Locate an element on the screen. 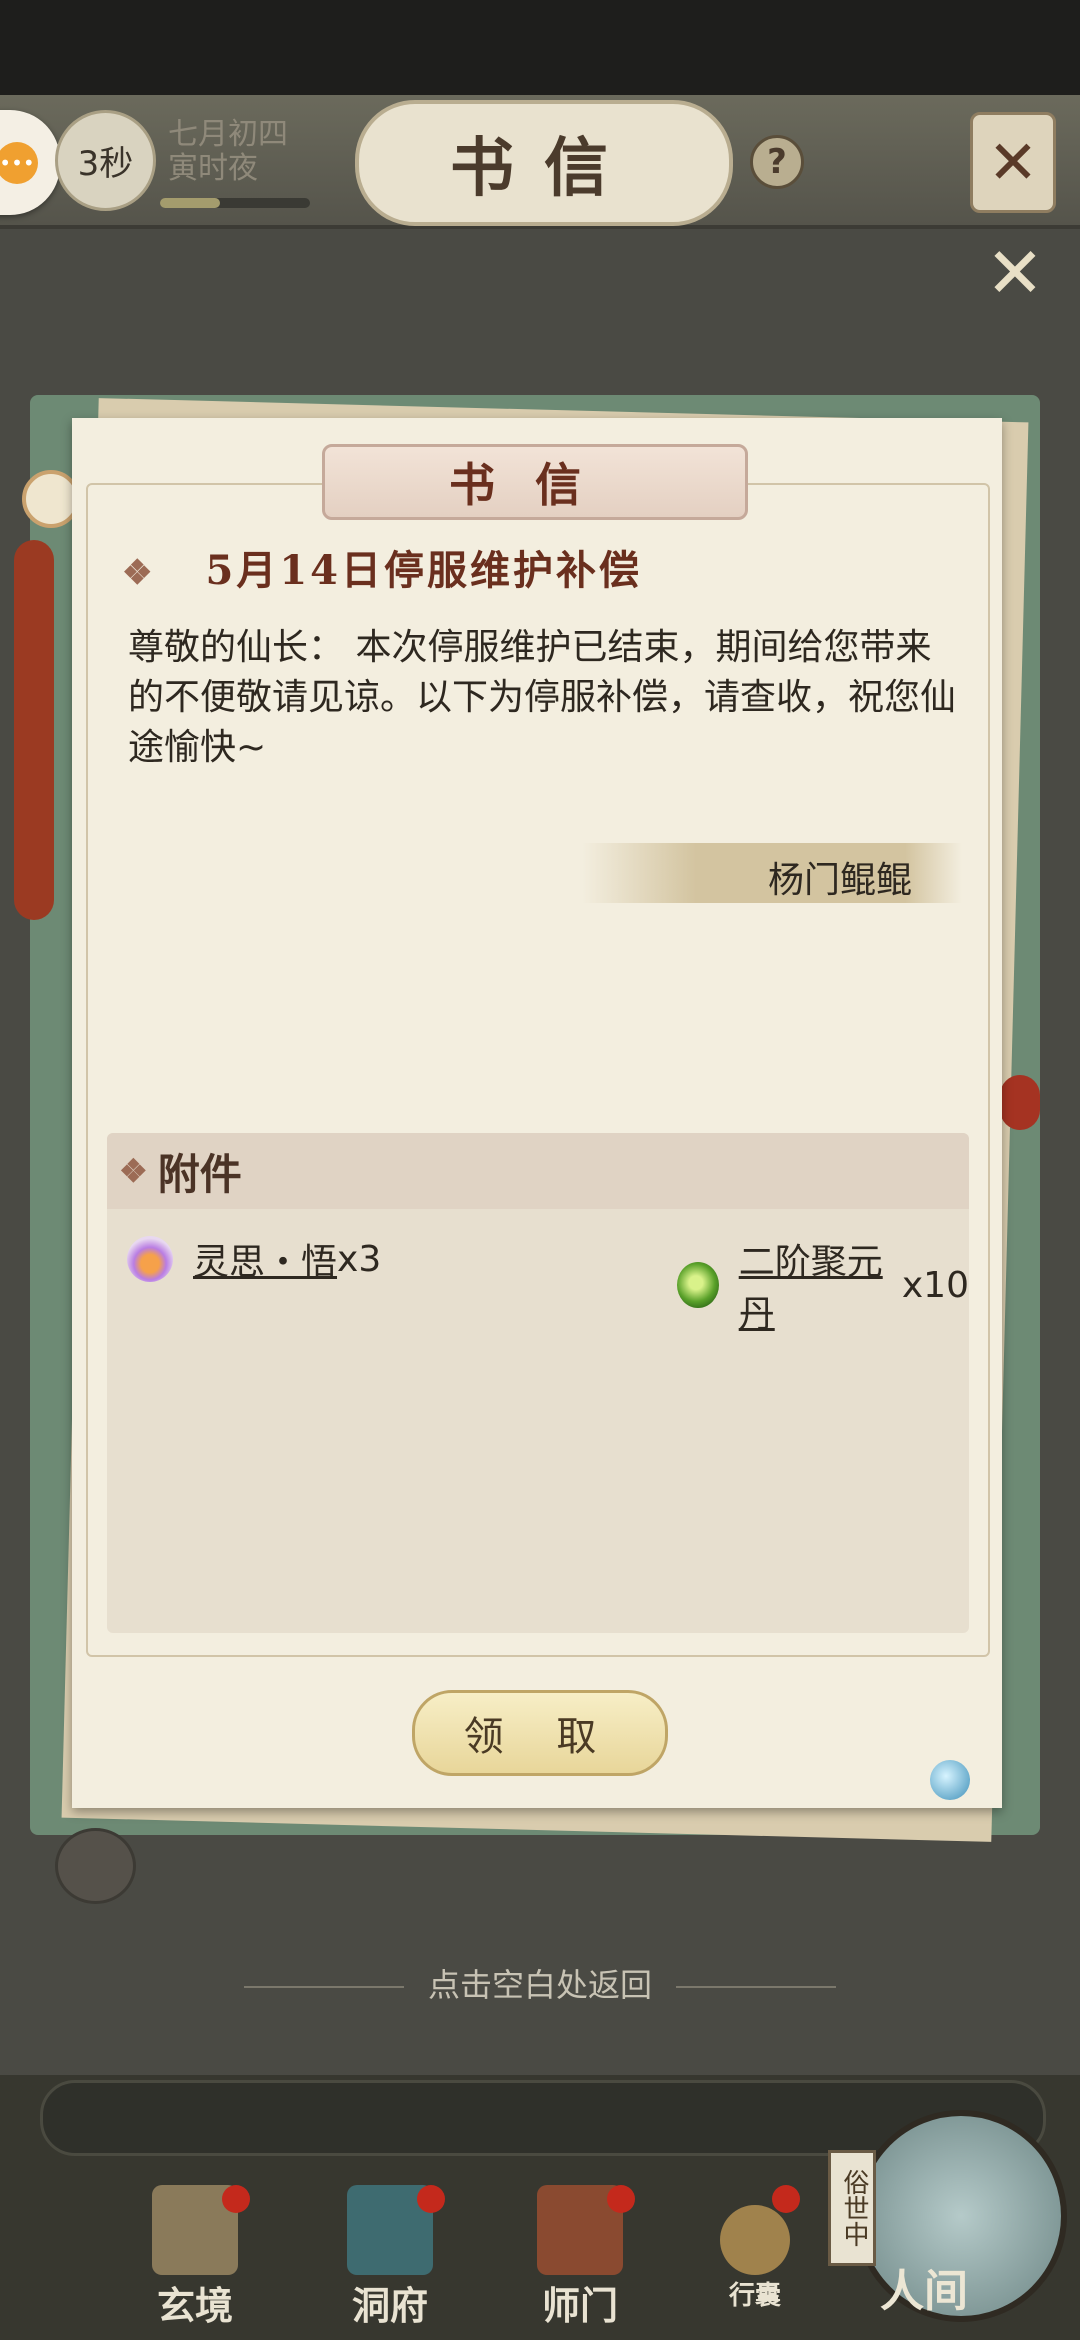  attachment-qty: x10 is located at coordinates (935, 1285).